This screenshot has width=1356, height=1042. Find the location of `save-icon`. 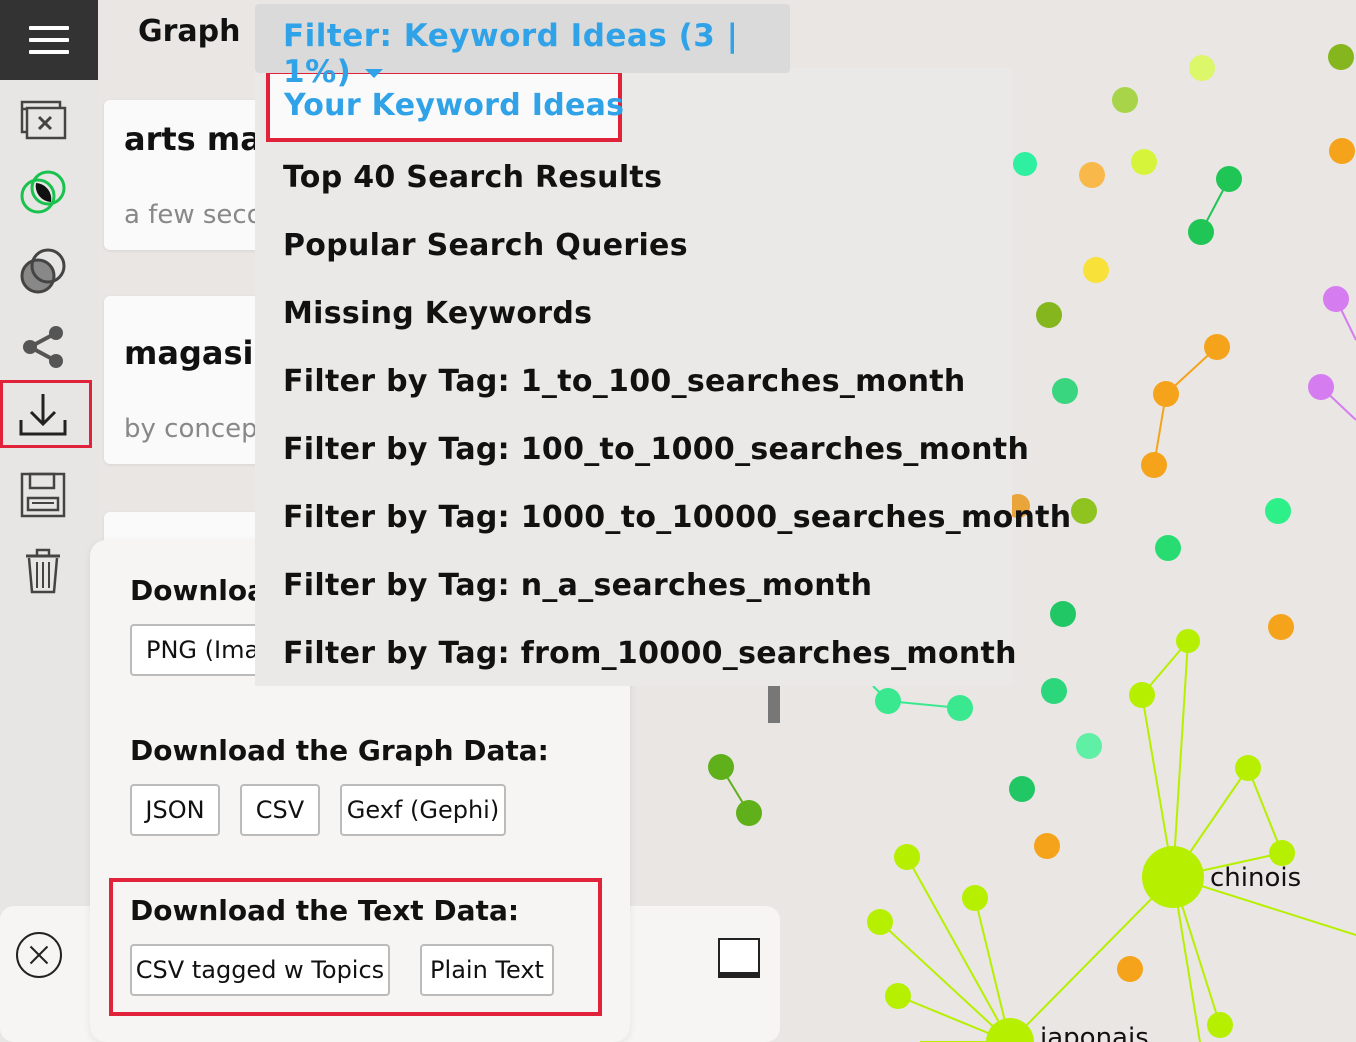

save-icon is located at coordinates (43, 495).